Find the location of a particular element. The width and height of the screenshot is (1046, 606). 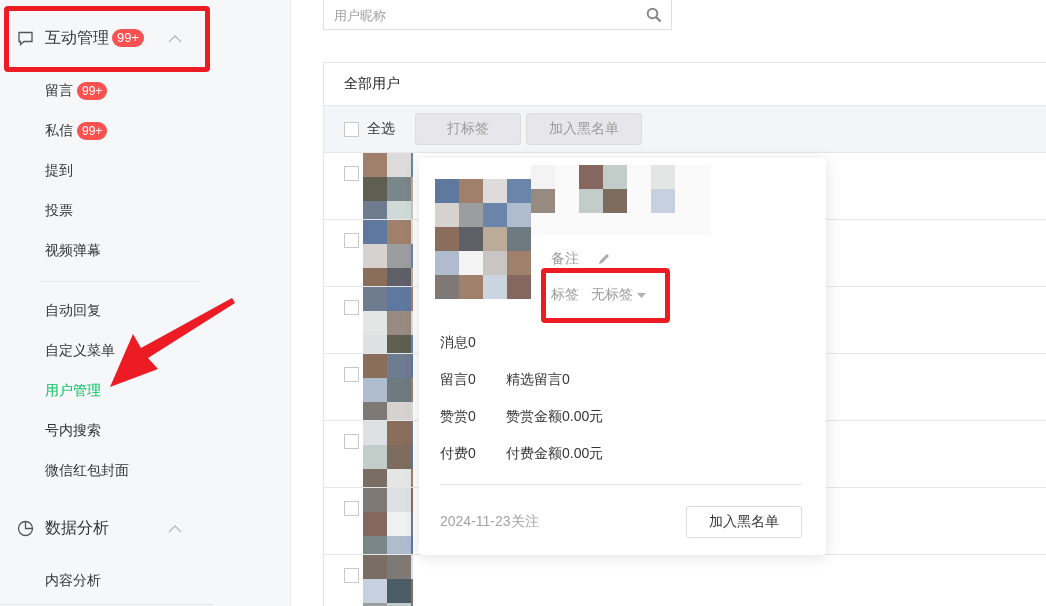

chat-icon is located at coordinates (25, 38).